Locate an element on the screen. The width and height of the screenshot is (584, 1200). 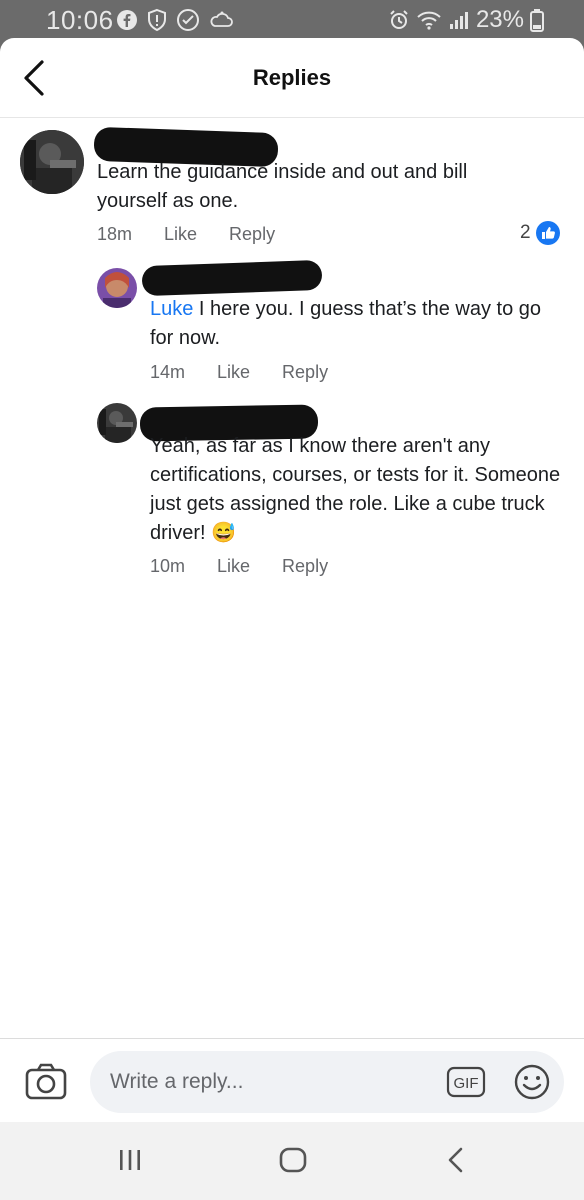
header: Replies is located at coordinates (292, 78).